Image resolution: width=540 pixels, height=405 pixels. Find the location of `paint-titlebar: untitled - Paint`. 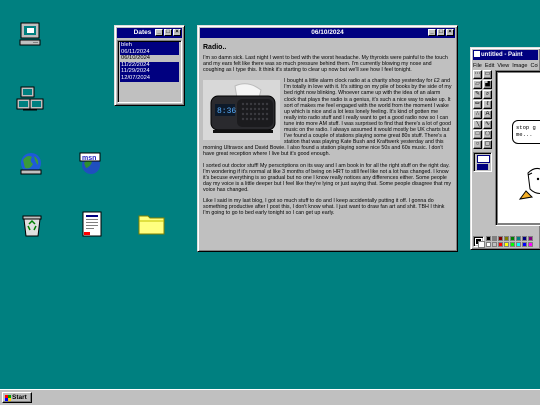

paint-titlebar: untitled - Paint is located at coordinates (505, 55).